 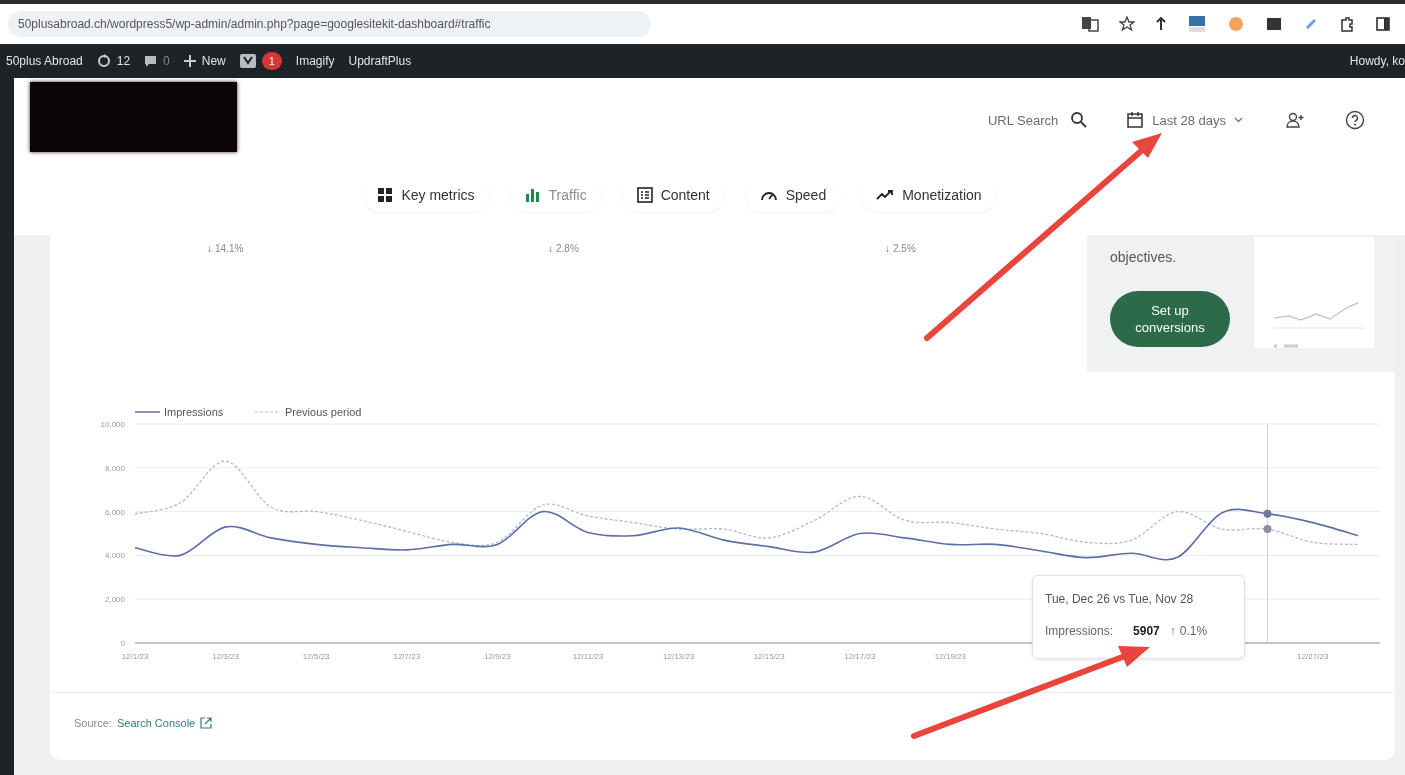 I want to click on sidebar-icon, so click(x=1383, y=24).